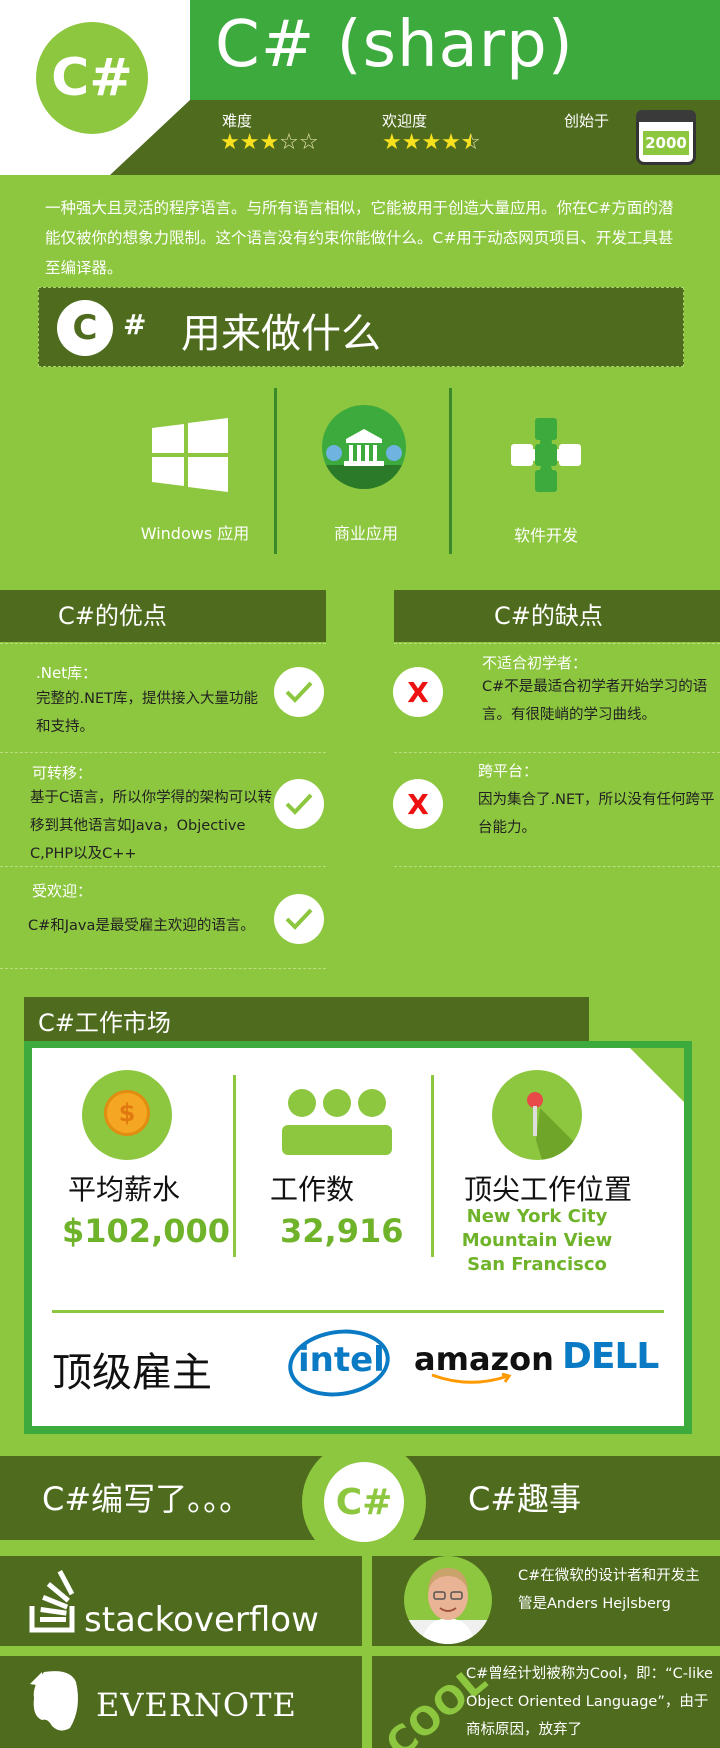  What do you see at coordinates (190, 457) in the screenshot?
I see `windows-logo-icon` at bounding box center [190, 457].